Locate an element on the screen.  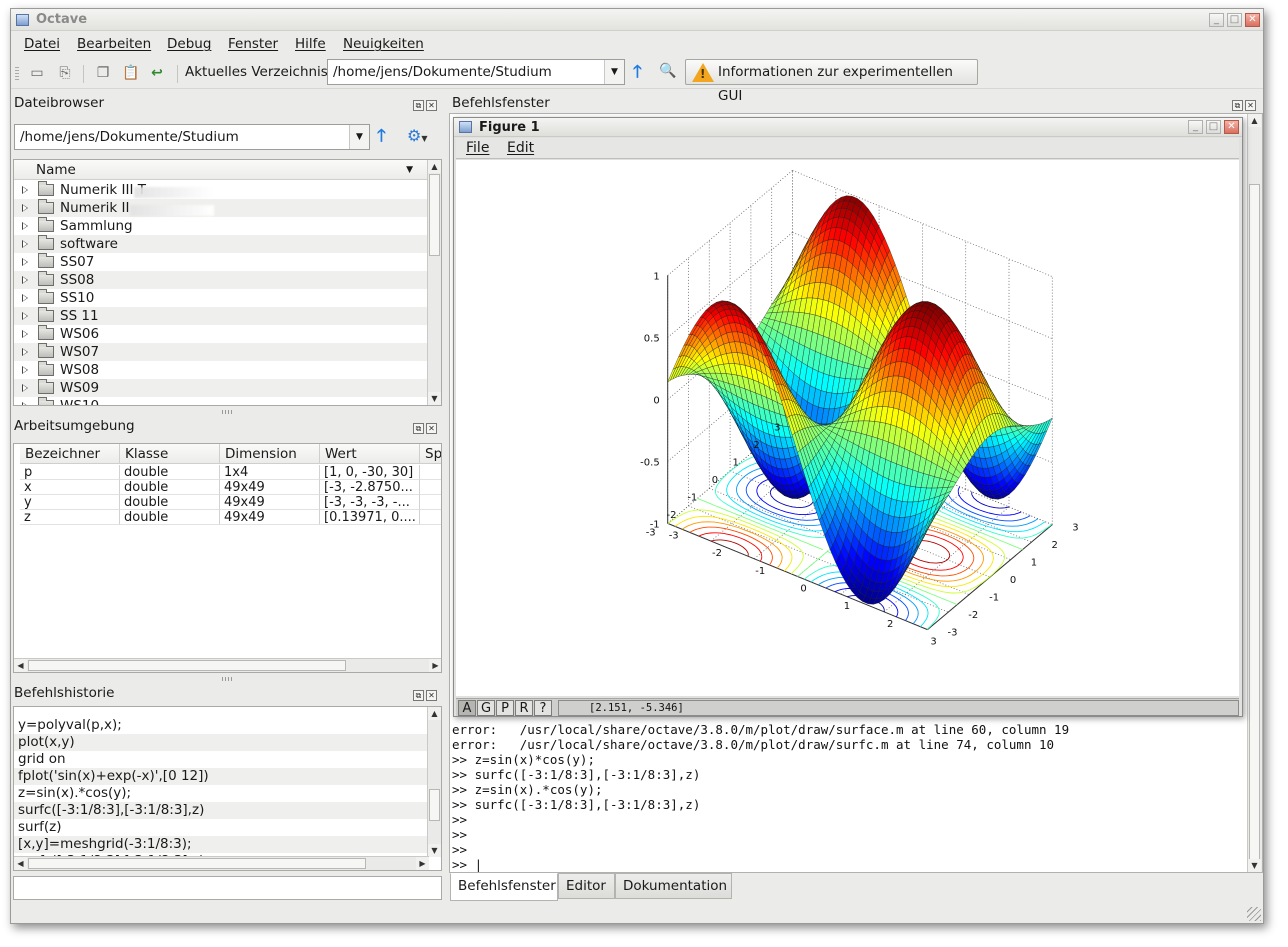
history-item: fplot('sin(x)+exp(-x)',[0 12]) is located at coordinates (220, 776).